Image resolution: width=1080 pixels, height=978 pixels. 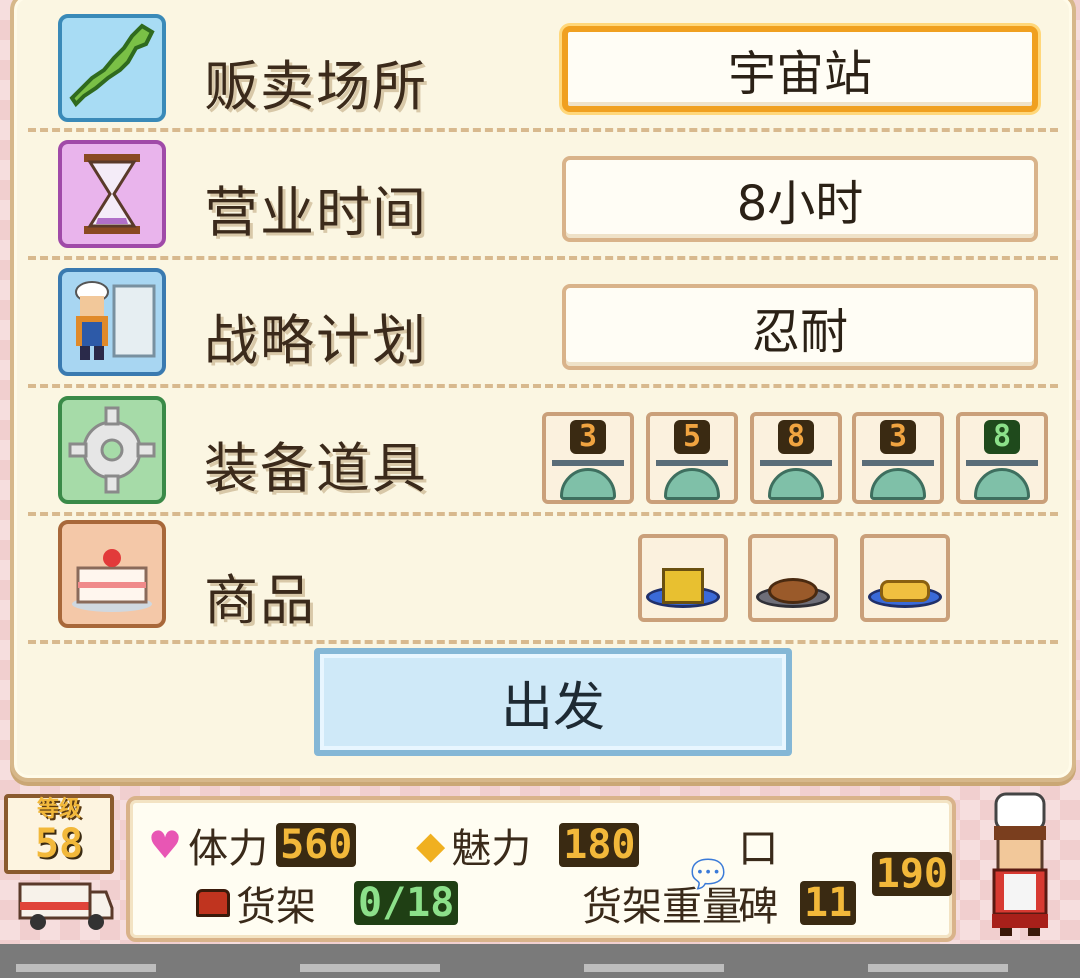 I want to click on goods-slot-bread, so click(x=905, y=578).